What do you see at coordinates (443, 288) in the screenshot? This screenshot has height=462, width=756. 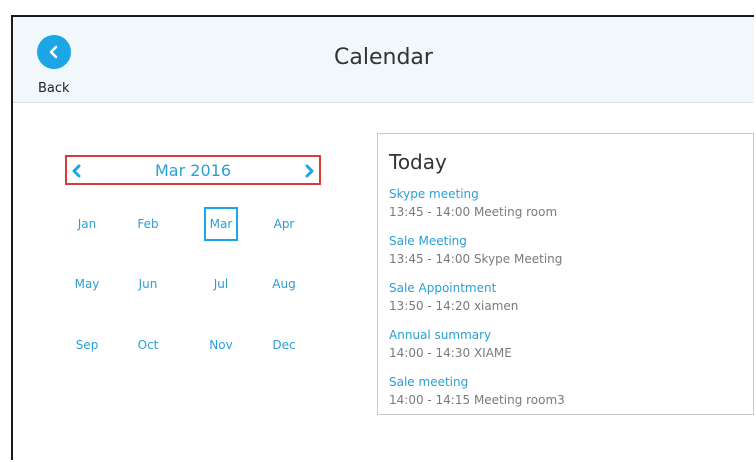 I see `event-name: Sale Appointment` at bounding box center [443, 288].